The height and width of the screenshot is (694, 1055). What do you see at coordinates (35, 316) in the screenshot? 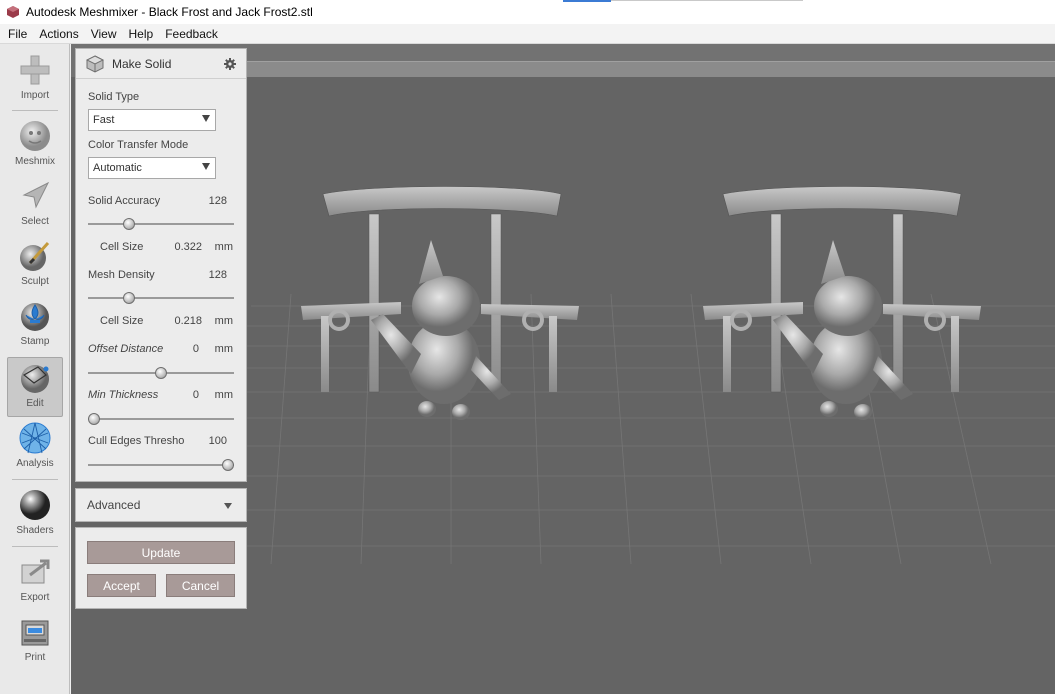
I see `stamp-fleur-icon` at bounding box center [35, 316].